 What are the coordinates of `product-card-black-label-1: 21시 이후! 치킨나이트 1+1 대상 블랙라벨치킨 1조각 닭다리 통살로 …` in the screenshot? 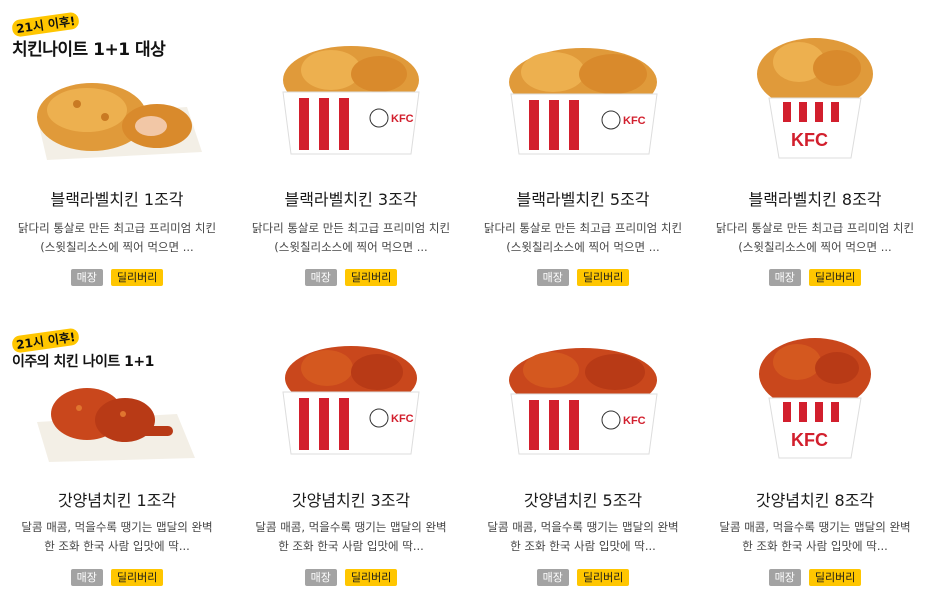 It's located at (117, 150).